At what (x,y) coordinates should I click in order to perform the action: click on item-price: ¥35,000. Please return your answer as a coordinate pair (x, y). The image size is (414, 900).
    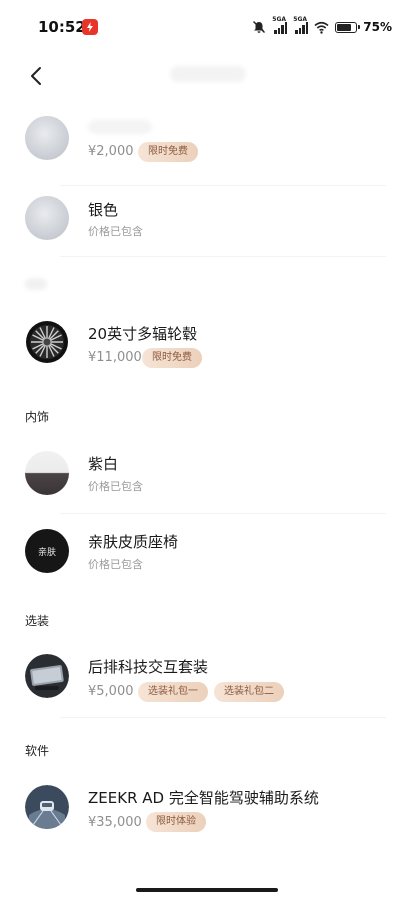
    Looking at the image, I should click on (115, 822).